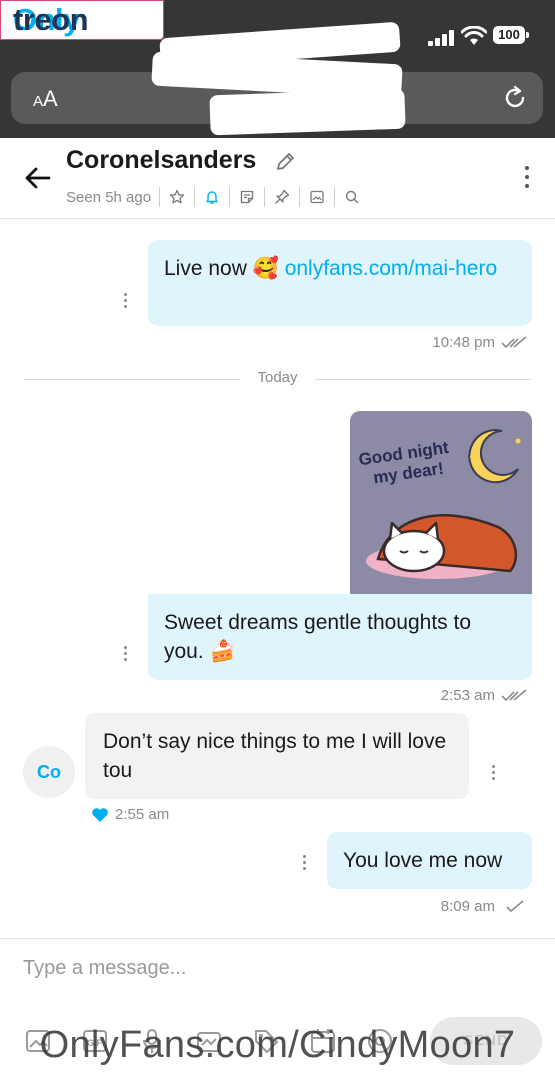  What do you see at coordinates (285, 162) in the screenshot?
I see `pencil-icon` at bounding box center [285, 162].